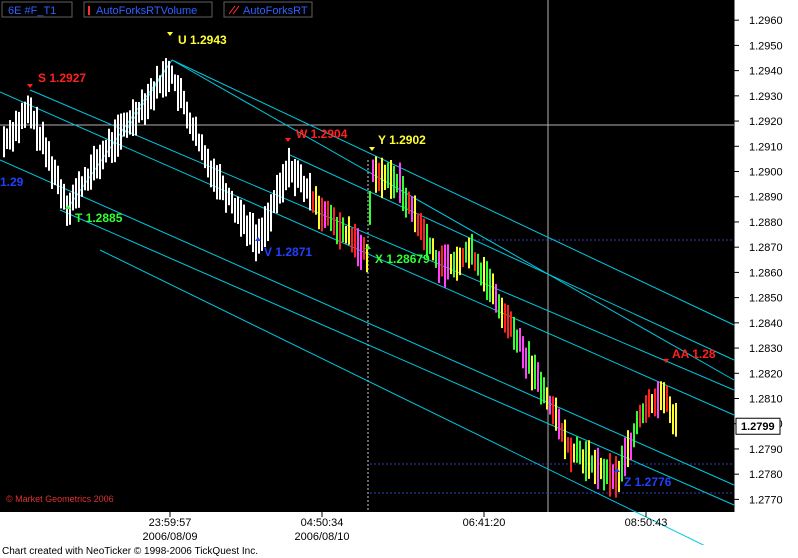 Image resolution: width=798 pixels, height=558 pixels. Describe the element at coordinates (766, 273) in the screenshot. I see `y-tick-label: 1.2860` at that location.